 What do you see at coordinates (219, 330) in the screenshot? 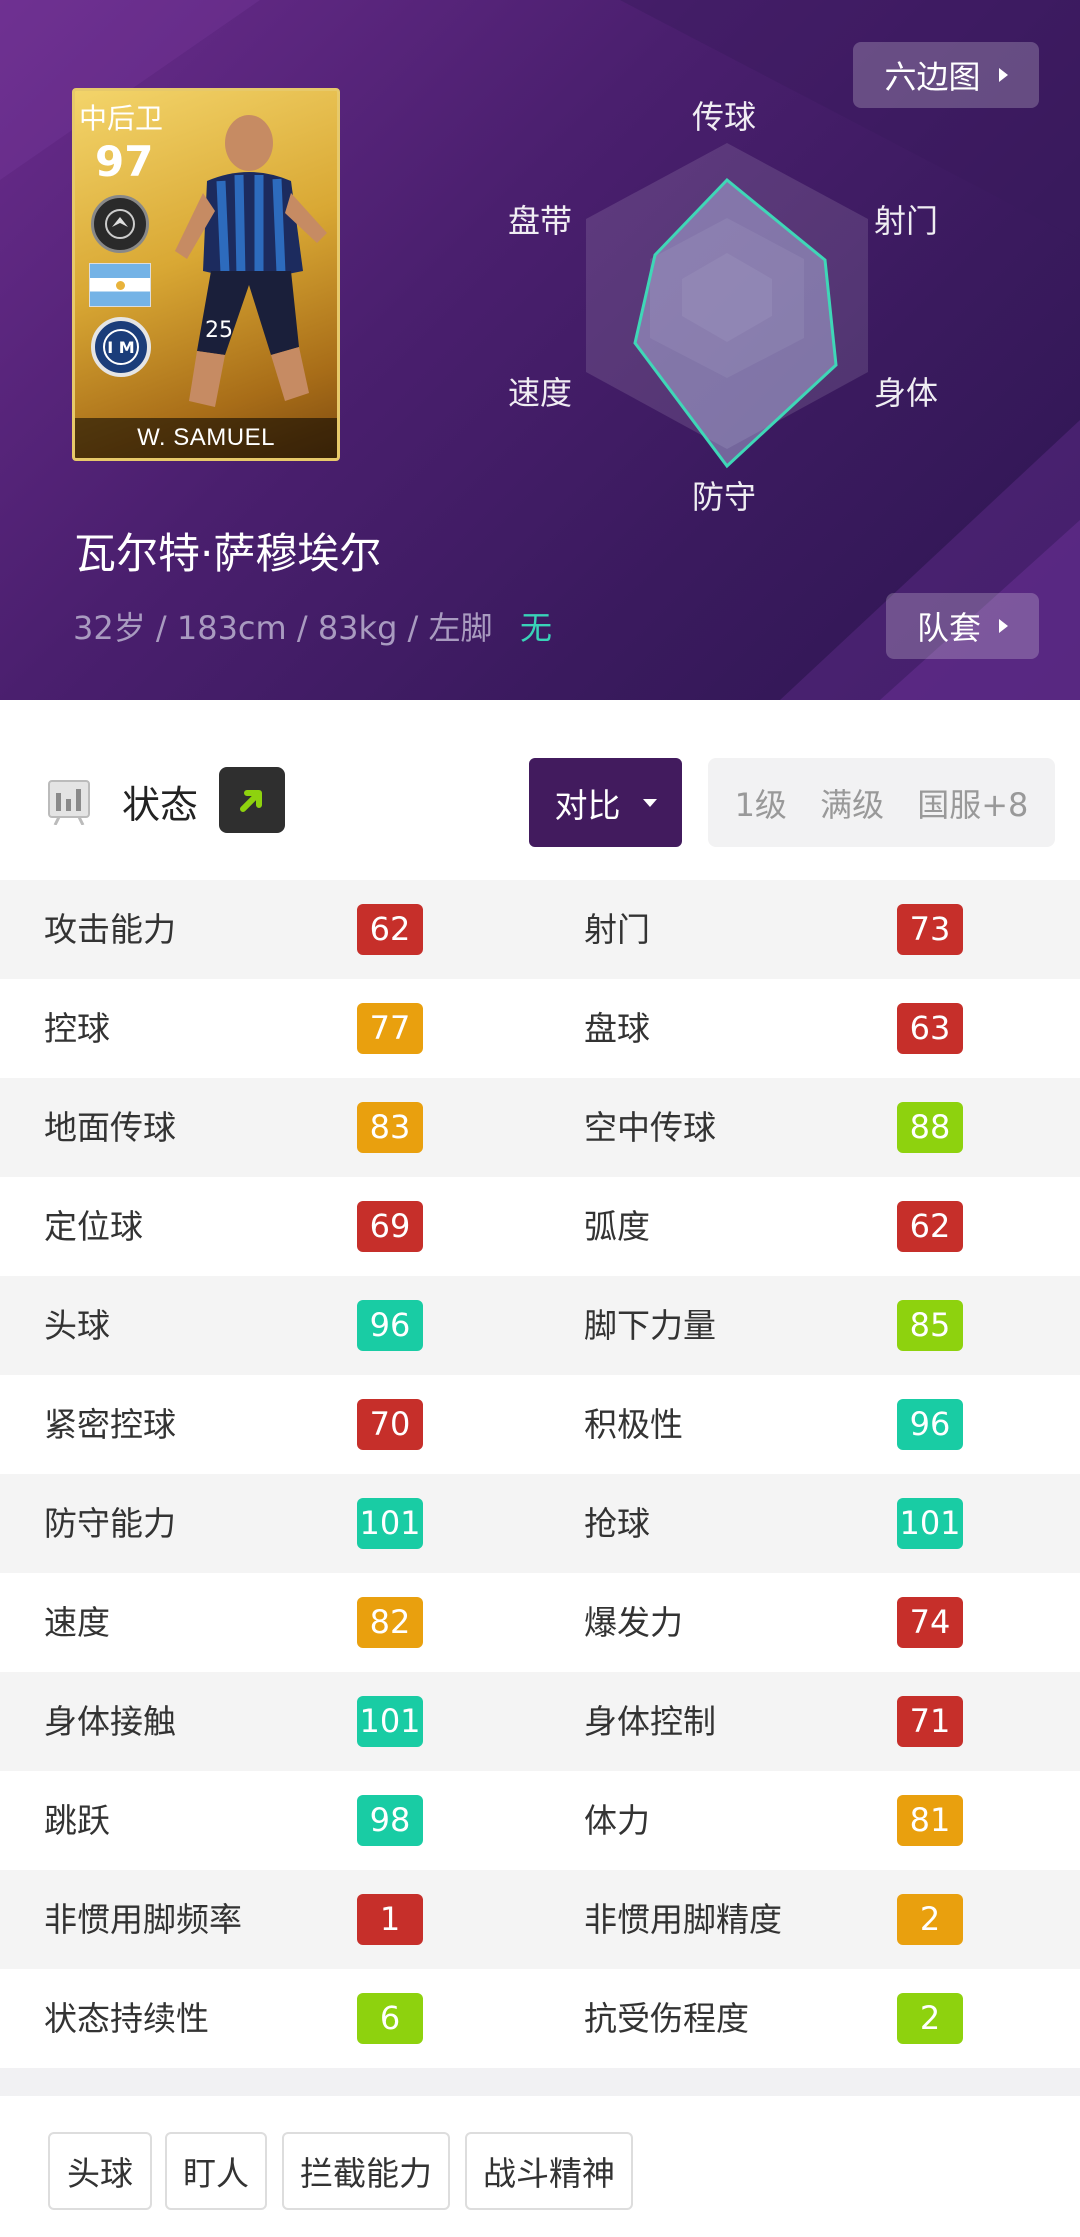
I see `svg-text: 25` at bounding box center [219, 330].